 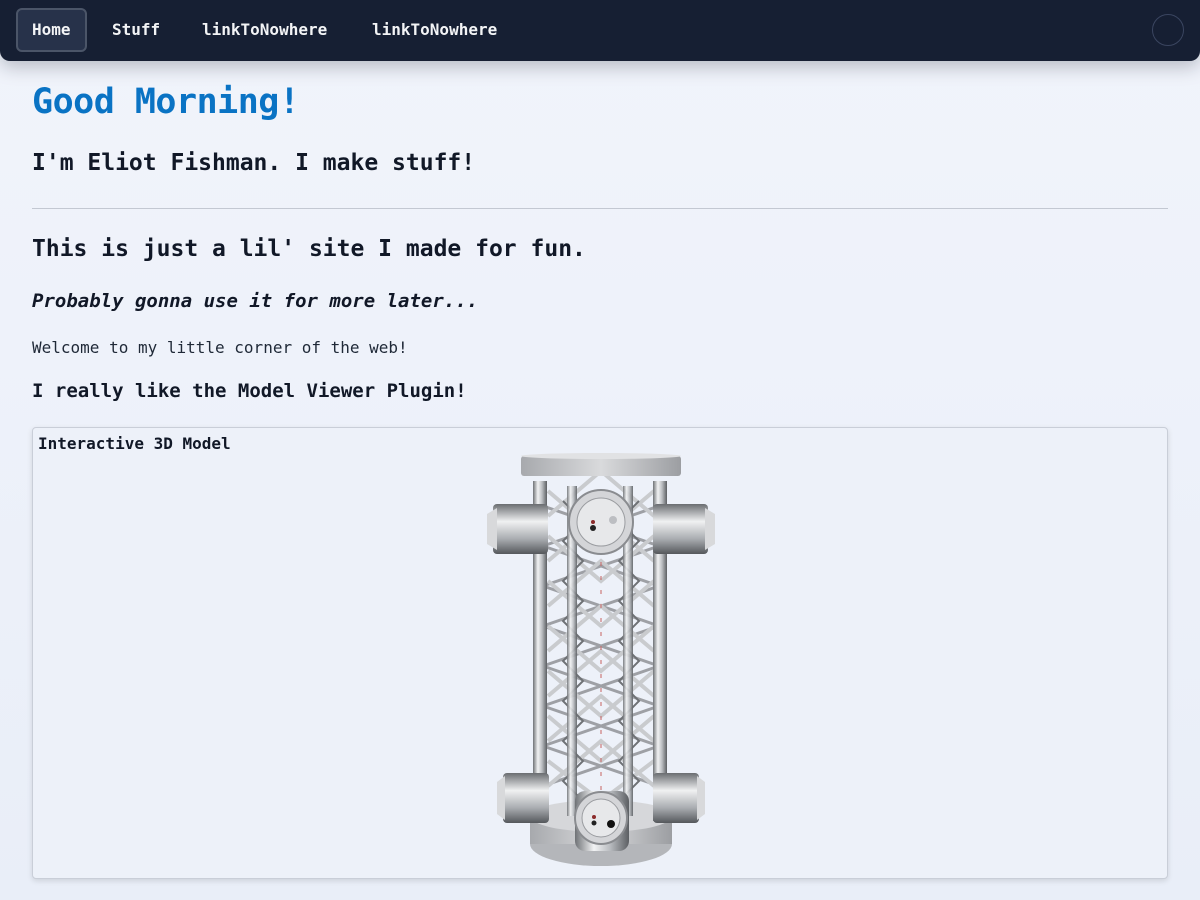 What do you see at coordinates (1168, 30) in the screenshot?
I see `avatar` at bounding box center [1168, 30].